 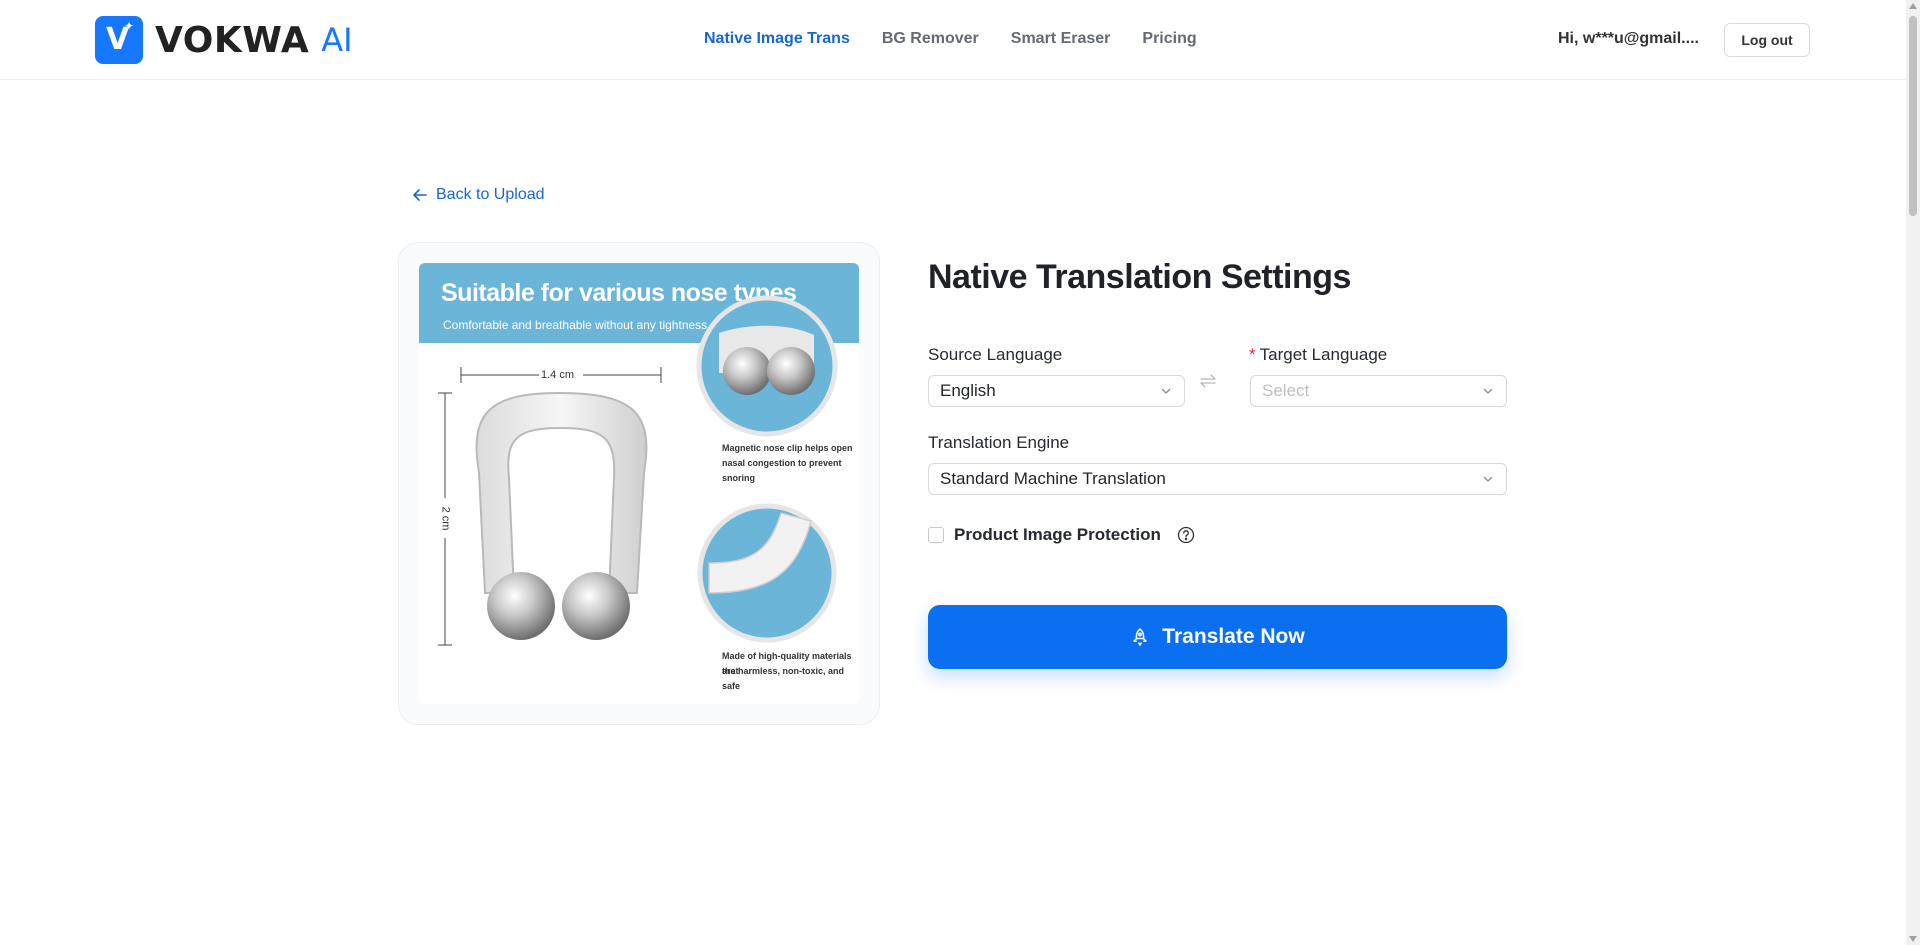 What do you see at coordinates (1208, 381) in the screenshot?
I see `swap-languages-icon` at bounding box center [1208, 381].